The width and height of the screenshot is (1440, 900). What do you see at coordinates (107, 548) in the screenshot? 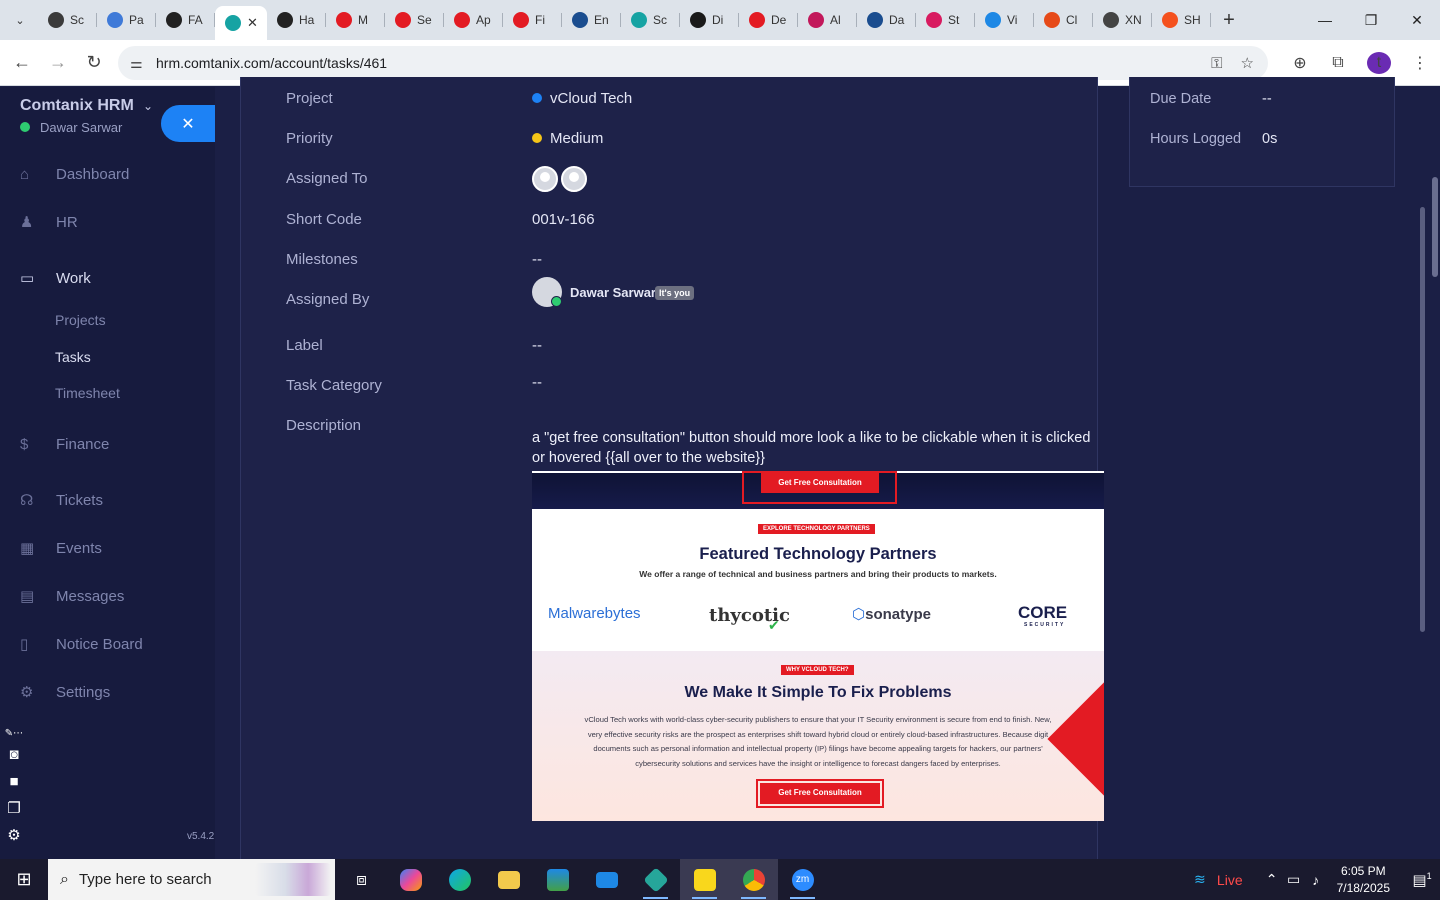
I see `sidebar-item-events: ▦ Events` at bounding box center [107, 548].